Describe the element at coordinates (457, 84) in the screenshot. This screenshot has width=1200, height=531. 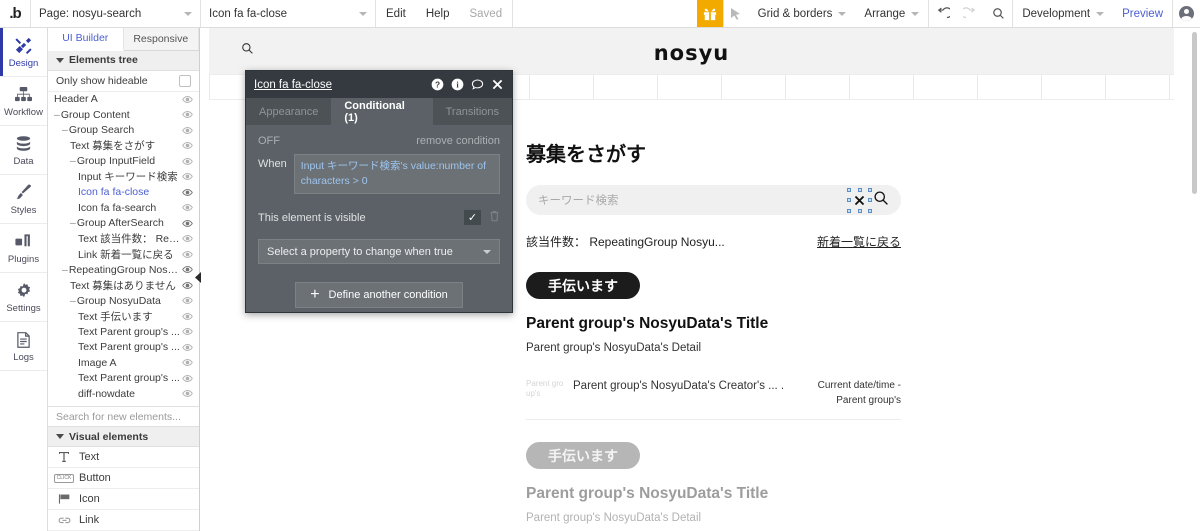
I see `info-icon: i` at that location.